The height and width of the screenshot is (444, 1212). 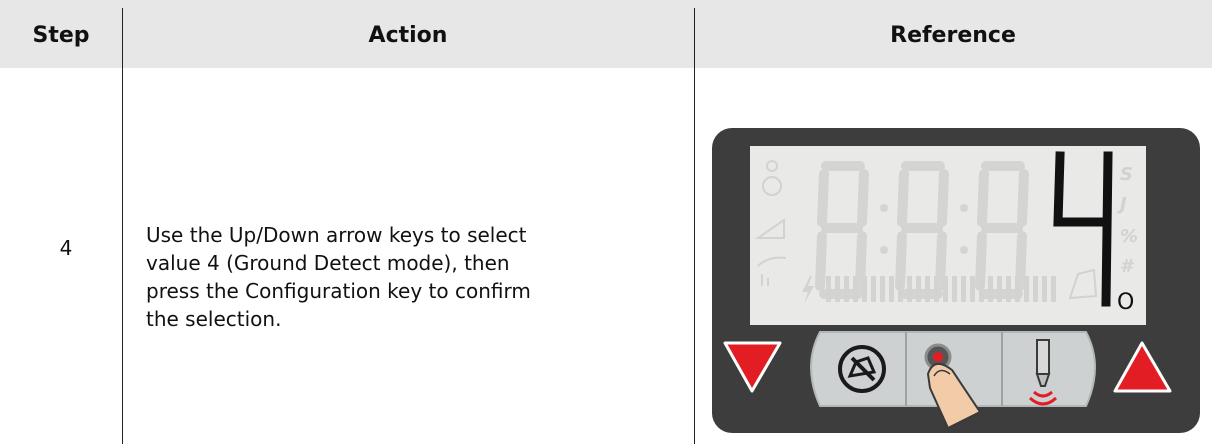 What do you see at coordinates (338, 291) in the screenshot?
I see `action-line: press the Configuration key to confirm` at bounding box center [338, 291].